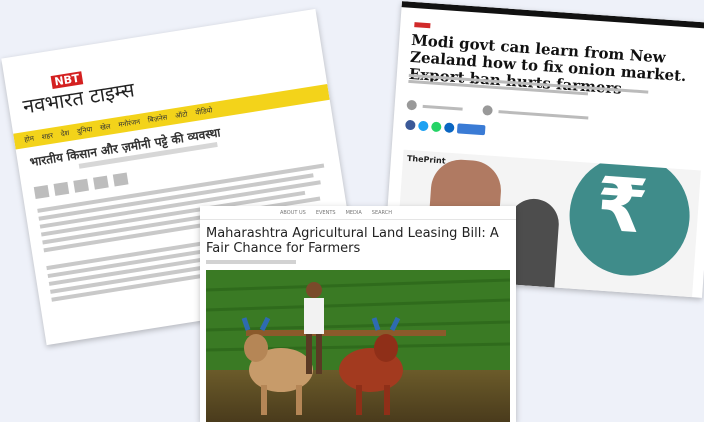  What do you see at coordinates (293, 213) in the screenshot?
I see `center-nav-item: ABOUT US` at bounding box center [293, 213].